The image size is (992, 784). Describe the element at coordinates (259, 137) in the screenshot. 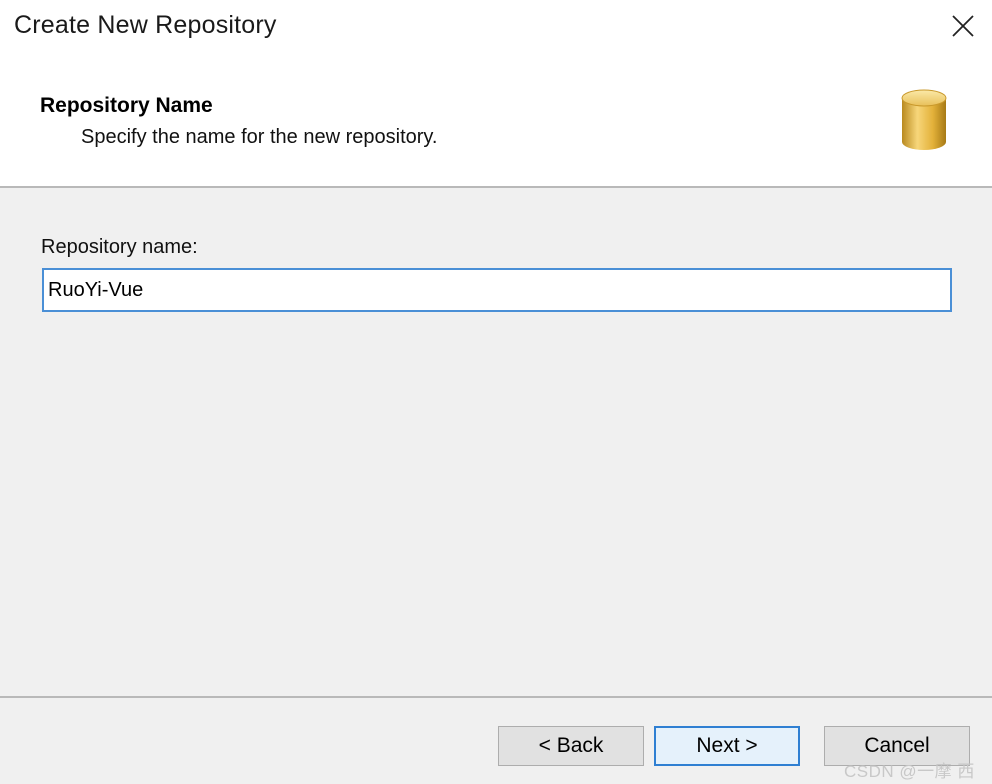

I see `step-subtitle: Specify the name for the new repository.` at that location.